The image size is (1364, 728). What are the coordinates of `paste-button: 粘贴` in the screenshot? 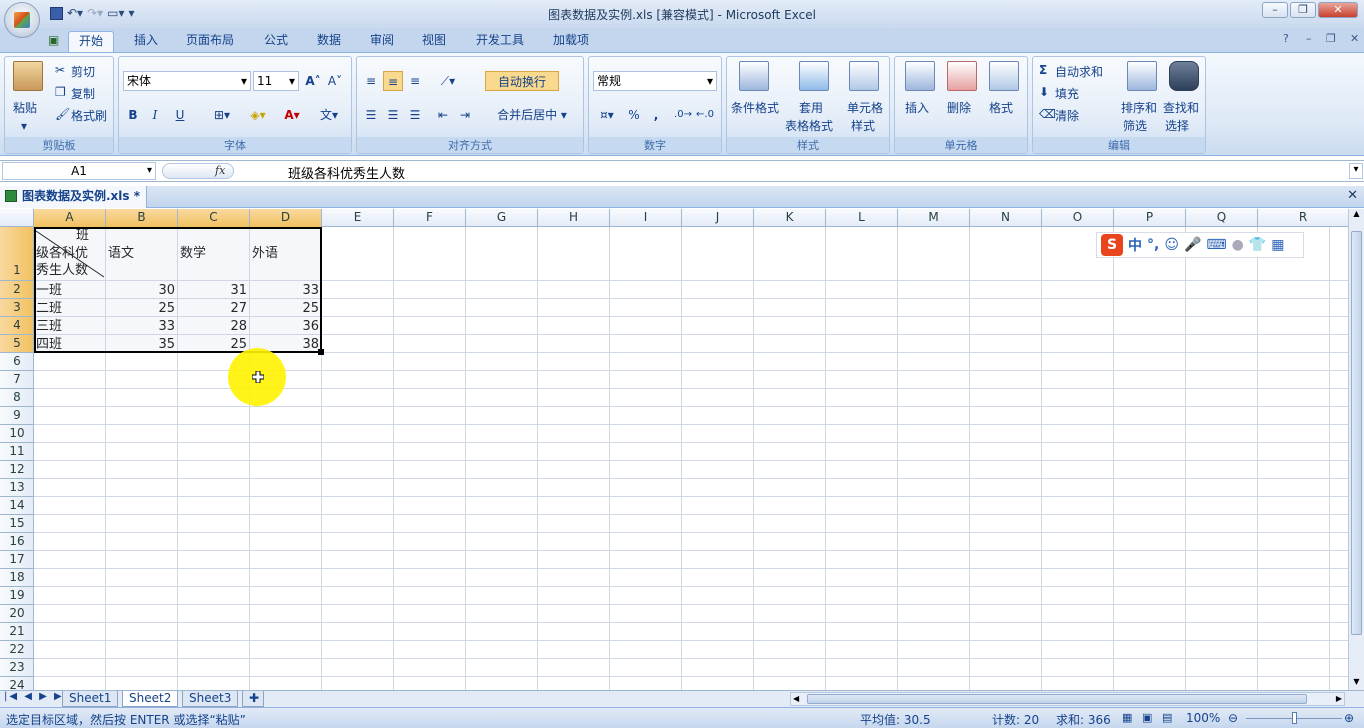 It's located at (25, 107).